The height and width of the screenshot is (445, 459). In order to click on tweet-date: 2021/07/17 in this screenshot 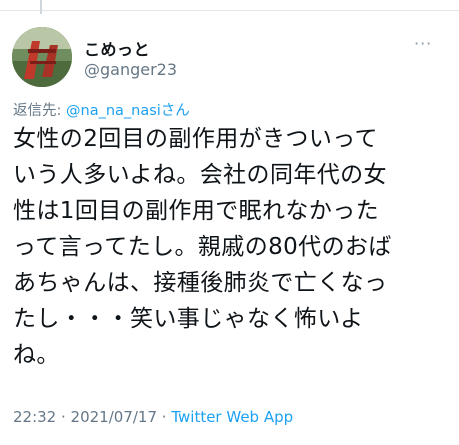, I will do `click(114, 417)`.